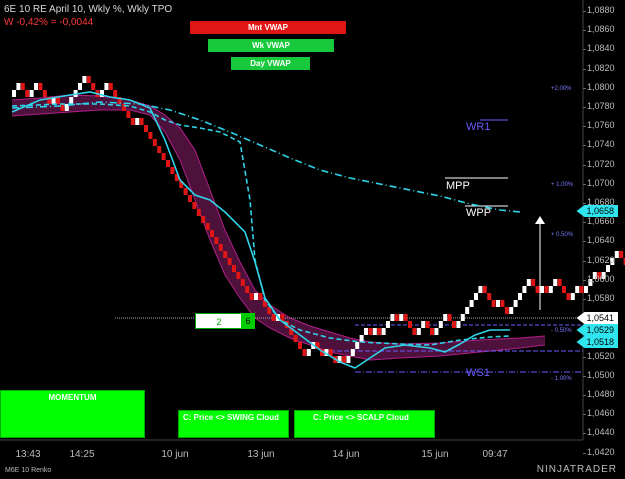 This screenshot has width=625, height=479. Describe the element at coordinates (601, 278) in the screenshot. I see `price-tick-label: 1,0600` at that location.